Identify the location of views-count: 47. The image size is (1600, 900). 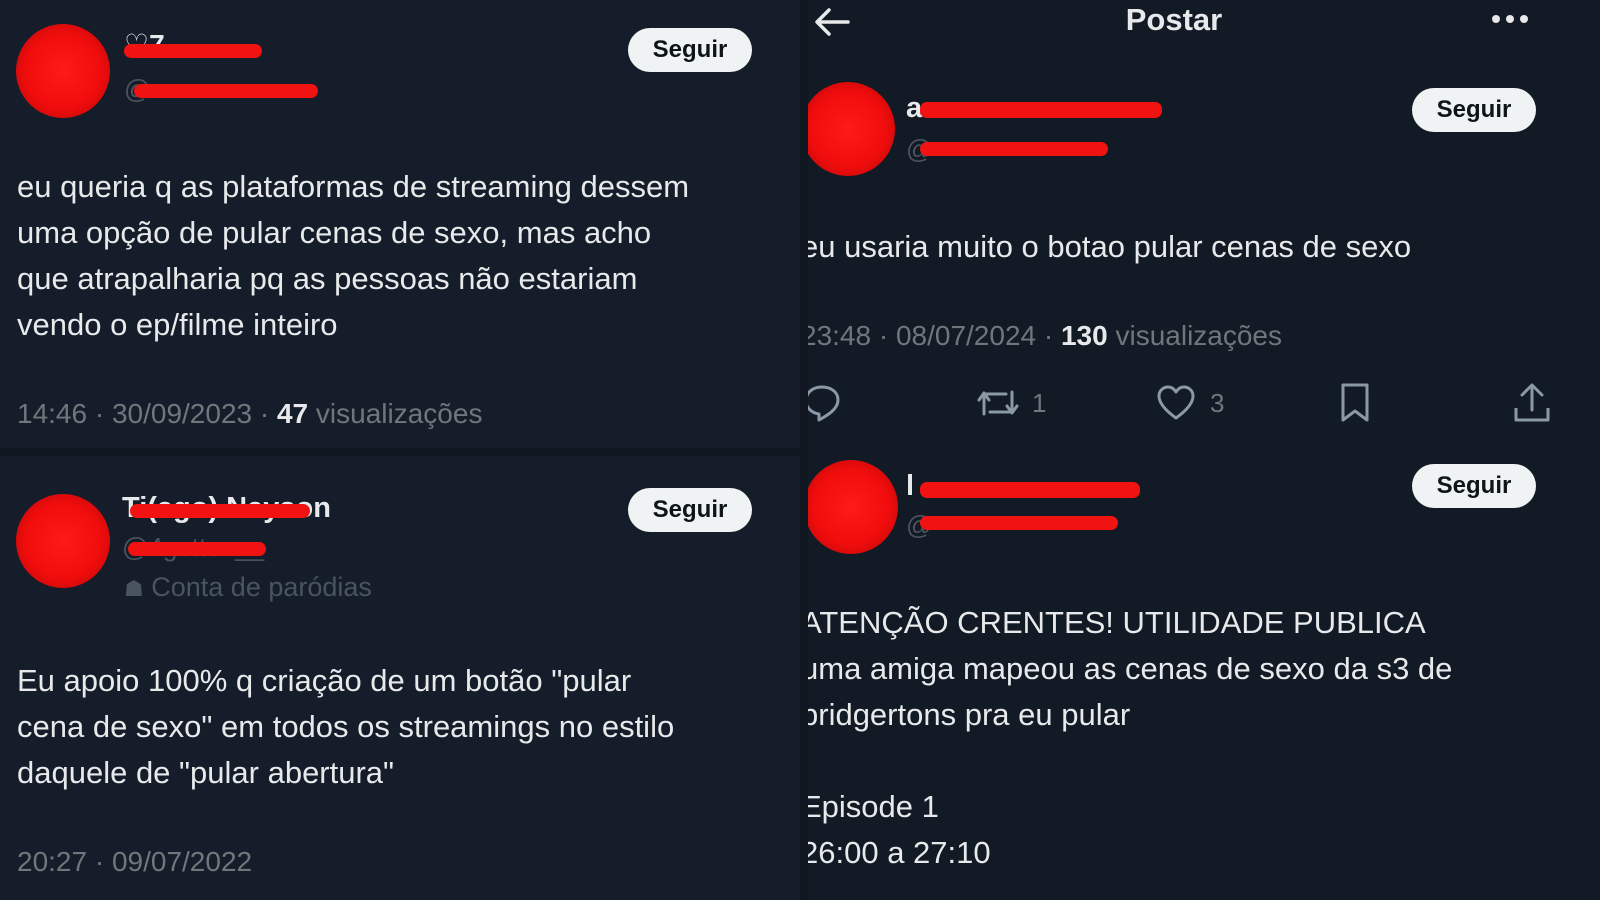
(292, 413).